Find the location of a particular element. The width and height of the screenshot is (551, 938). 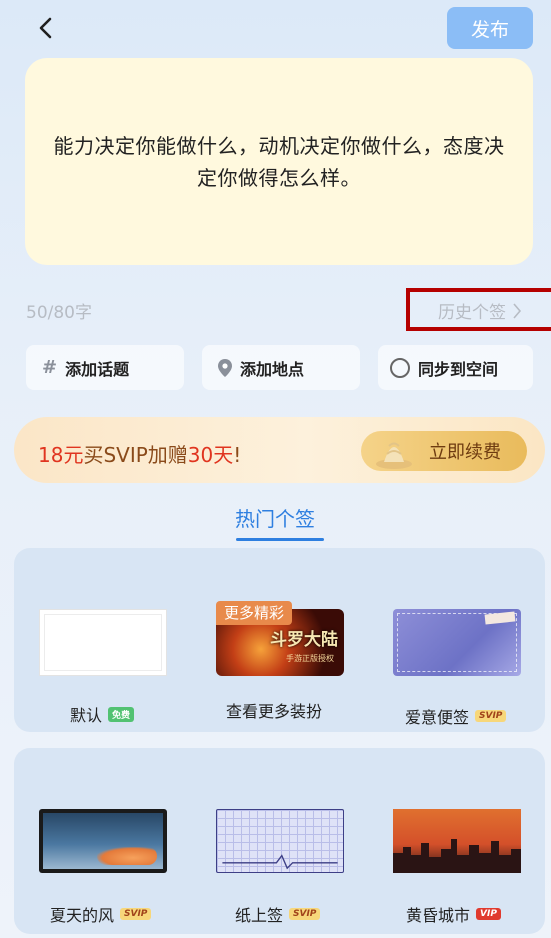

add-location-button: 添加地点 is located at coordinates (281, 367).